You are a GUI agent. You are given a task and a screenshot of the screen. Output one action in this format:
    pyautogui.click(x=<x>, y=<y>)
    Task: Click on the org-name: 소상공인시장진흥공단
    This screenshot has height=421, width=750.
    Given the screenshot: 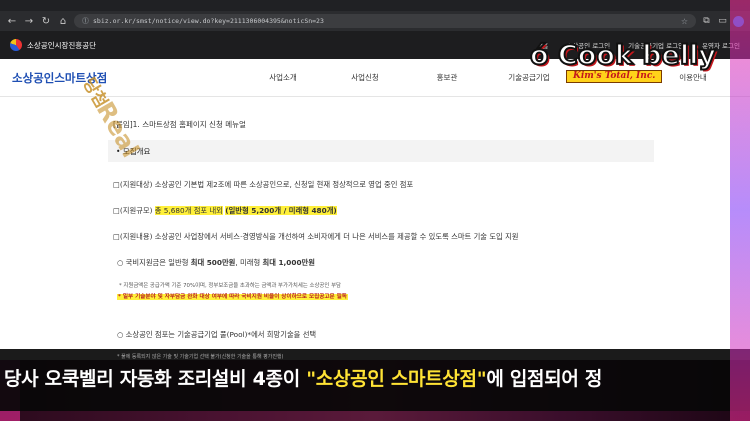 What is the action you would take?
    pyautogui.click(x=61, y=45)
    